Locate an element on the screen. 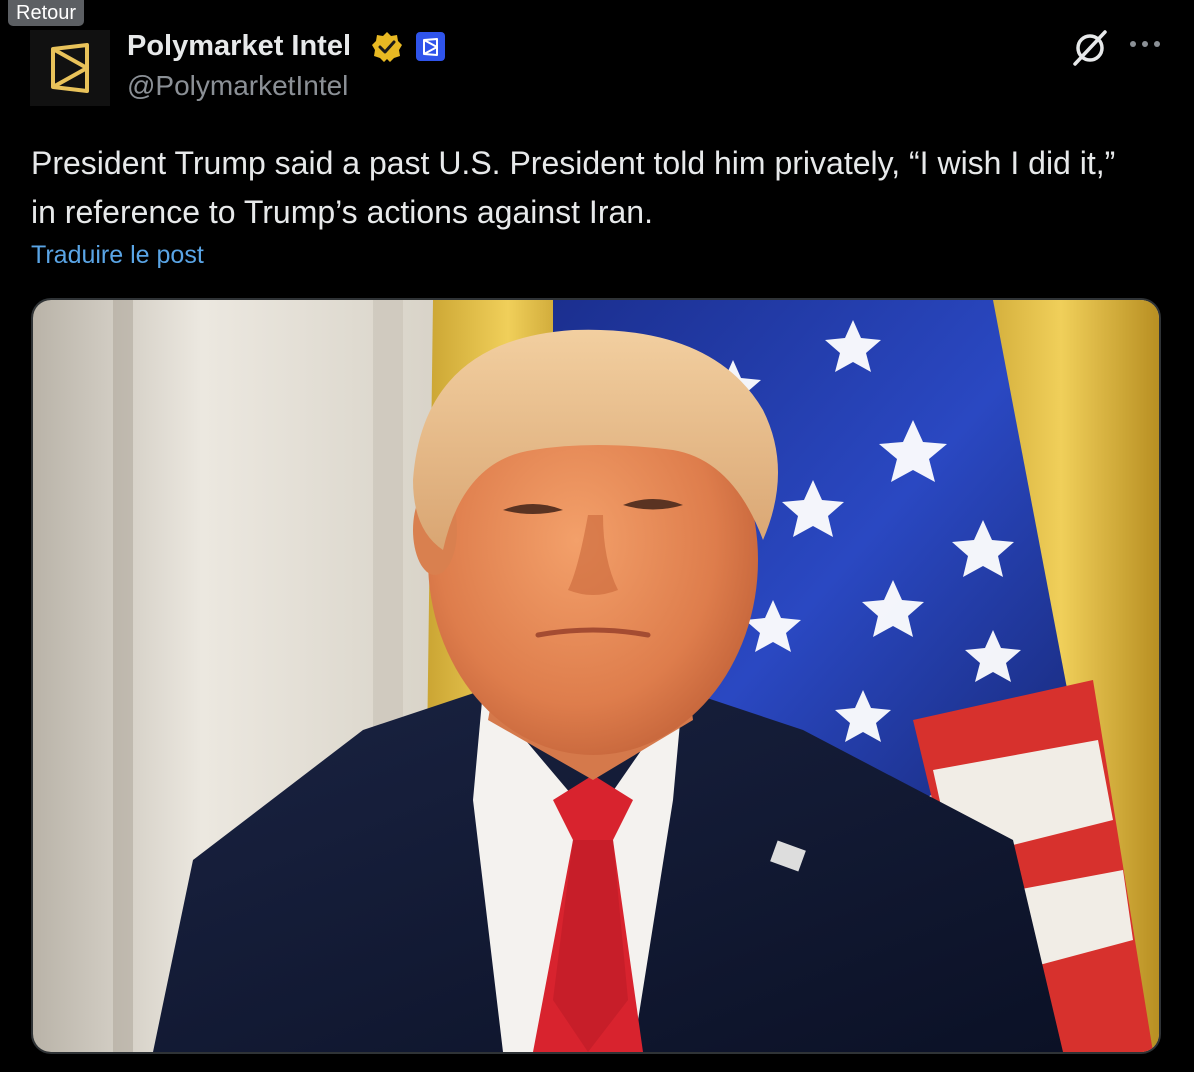 The image size is (1194, 1072). grok-icon is located at coordinates (1090, 48).